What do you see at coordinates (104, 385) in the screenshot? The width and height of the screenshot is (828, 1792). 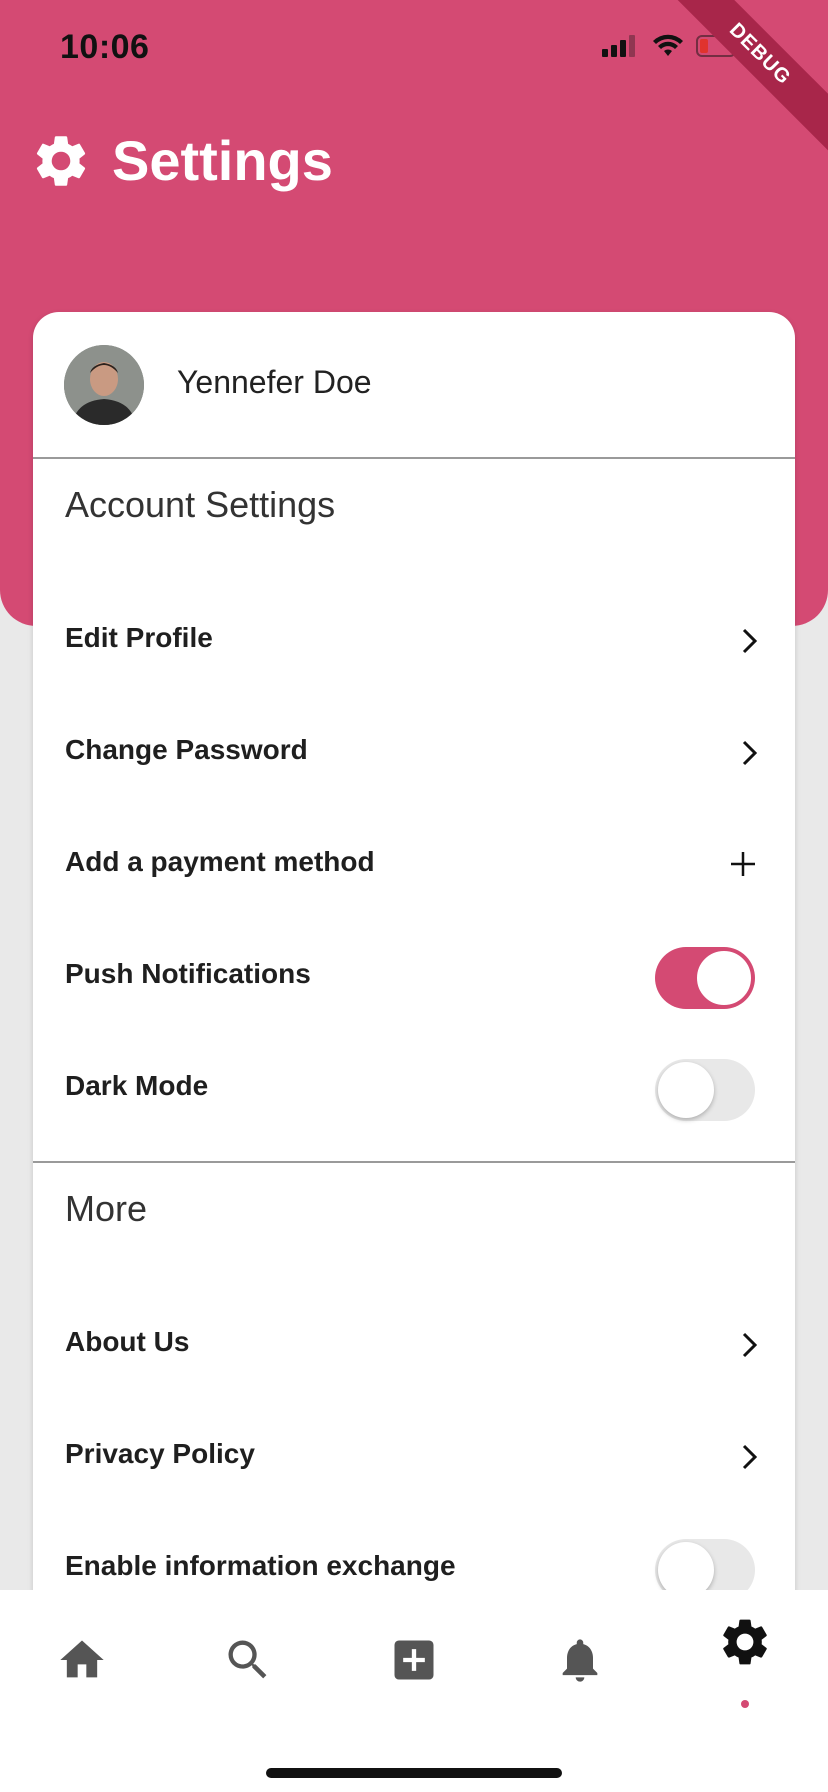 I see `avatar` at bounding box center [104, 385].